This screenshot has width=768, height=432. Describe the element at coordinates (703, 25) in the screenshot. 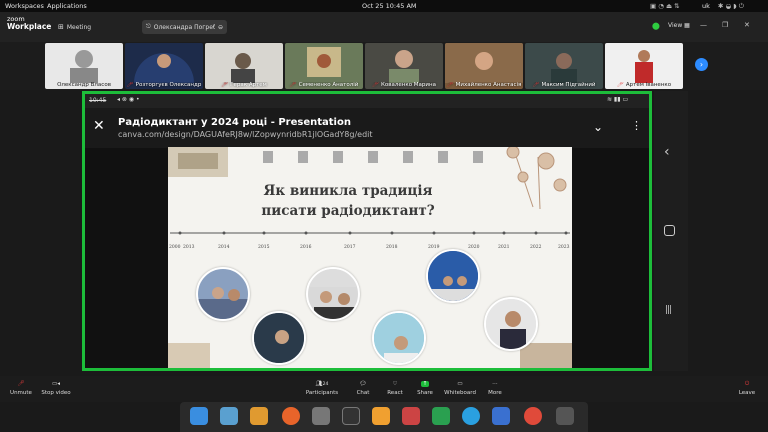

I see `minimize-button: —` at that location.